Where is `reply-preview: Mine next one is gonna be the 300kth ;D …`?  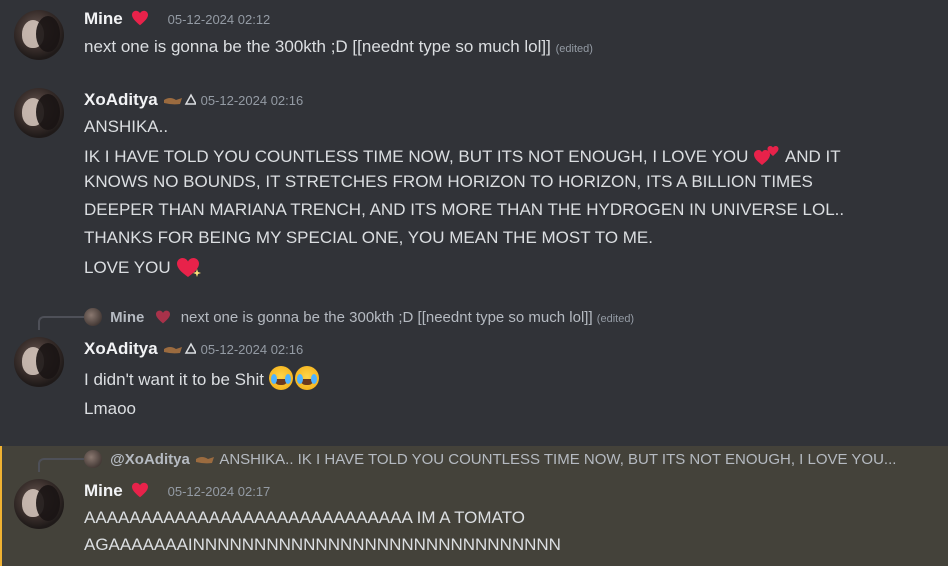
reply-preview: Mine next one is gonna be the 300kth ;D … is located at coordinates (359, 317).